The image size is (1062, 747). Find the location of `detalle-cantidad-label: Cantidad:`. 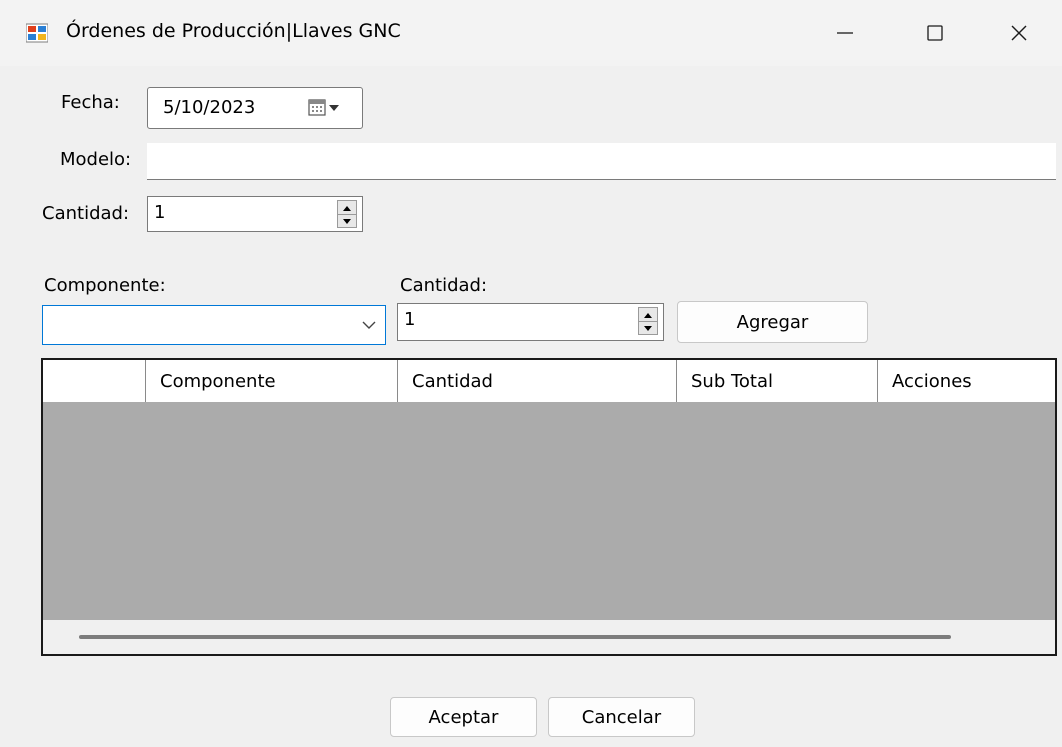

detalle-cantidad-label: Cantidad: is located at coordinates (444, 285).